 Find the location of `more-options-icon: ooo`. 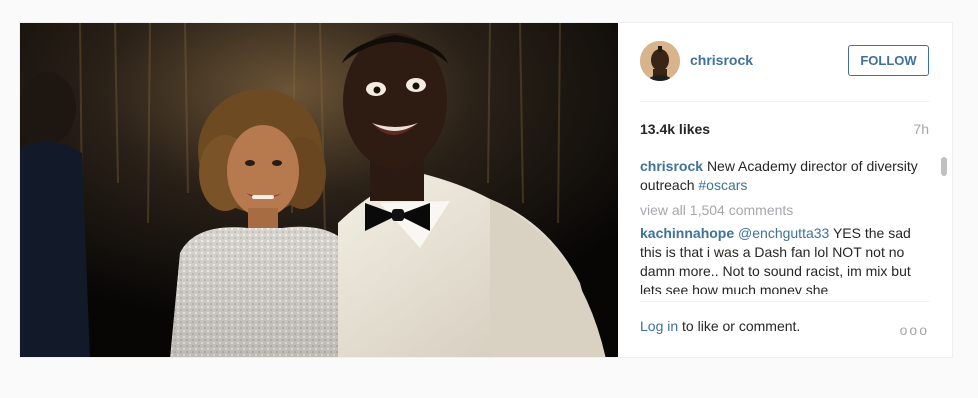

more-options-icon: ooo is located at coordinates (914, 330).